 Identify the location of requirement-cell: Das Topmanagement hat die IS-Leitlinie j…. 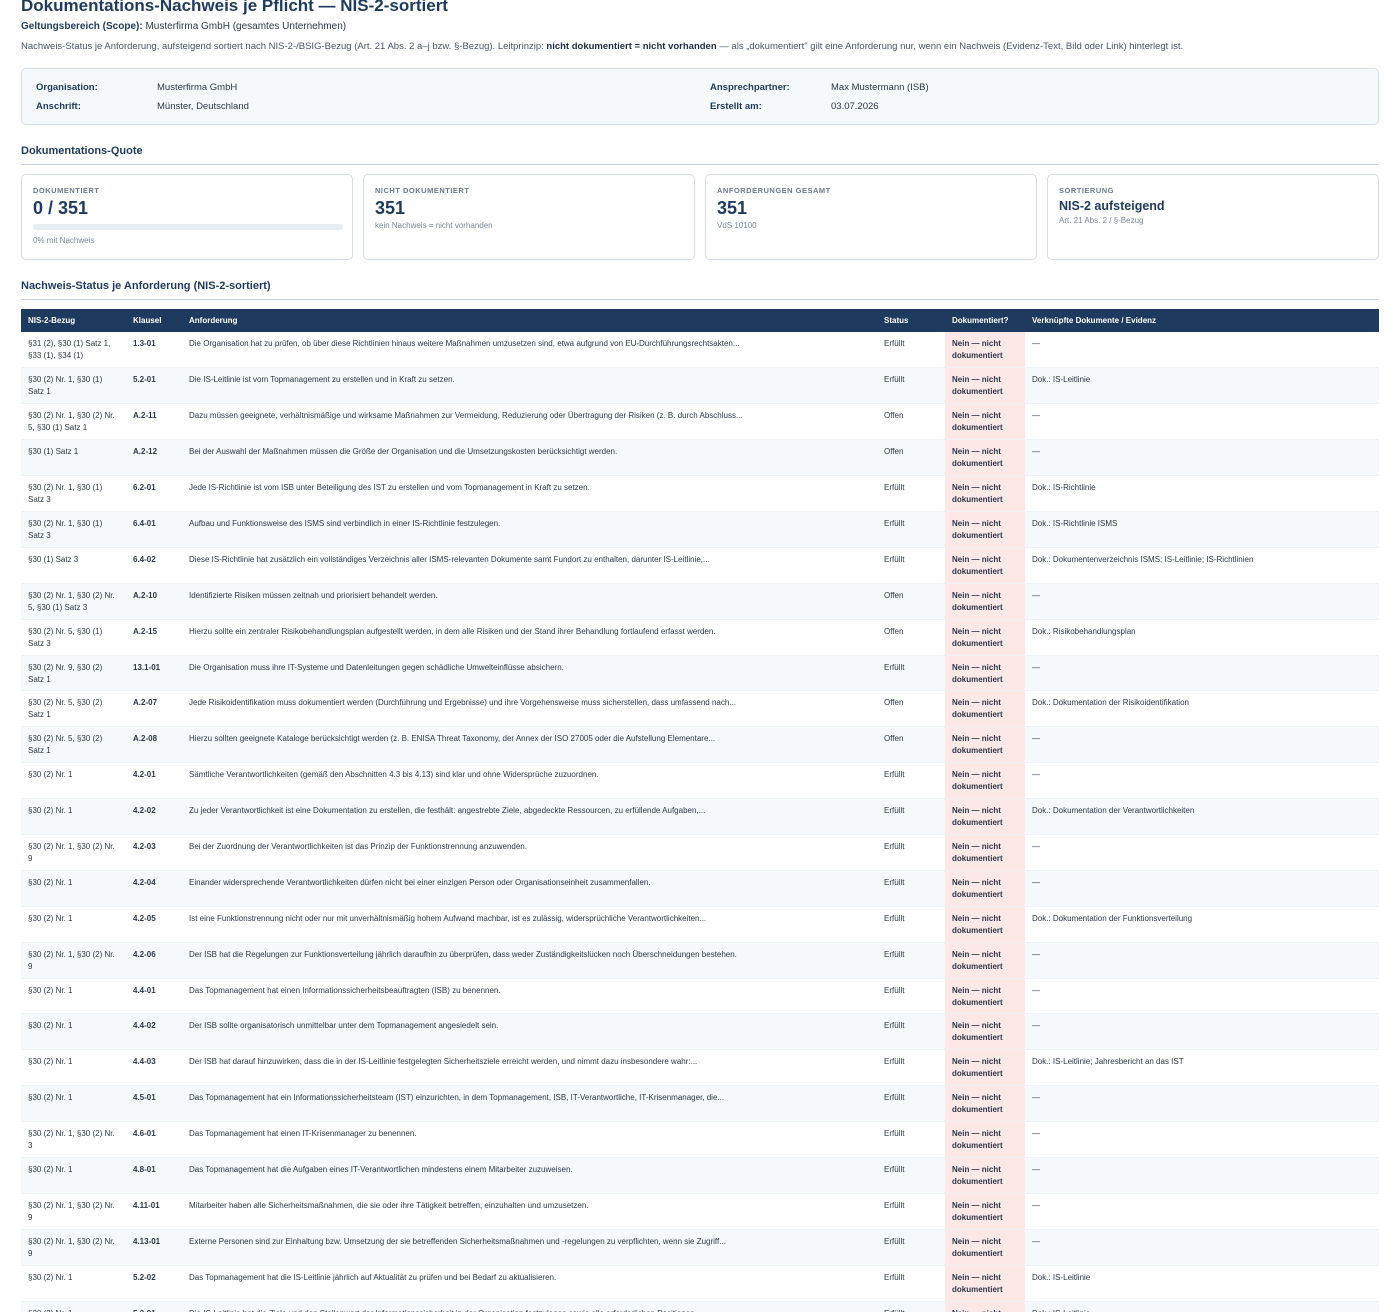
(529, 1283).